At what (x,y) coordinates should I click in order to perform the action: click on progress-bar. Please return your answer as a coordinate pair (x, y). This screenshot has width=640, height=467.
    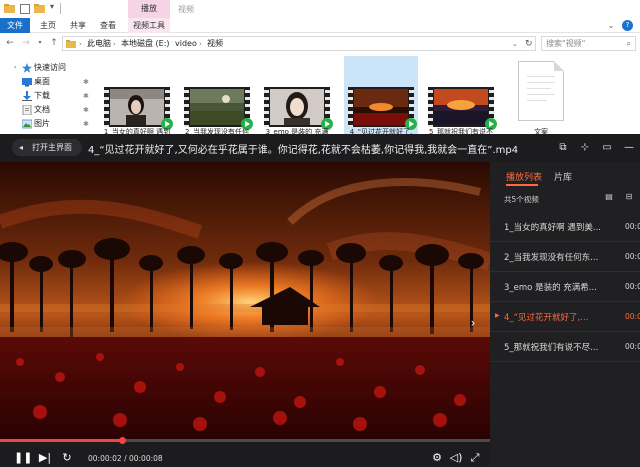
    Looking at the image, I should click on (245, 440).